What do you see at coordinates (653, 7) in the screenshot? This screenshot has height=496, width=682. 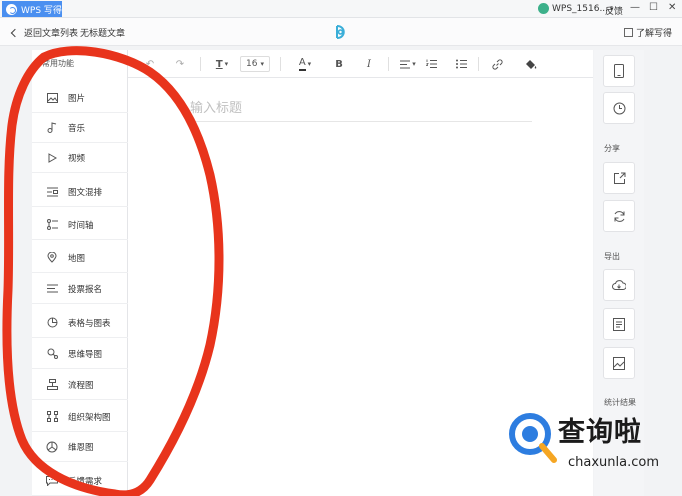 I see `maximize-button: ☐` at bounding box center [653, 7].